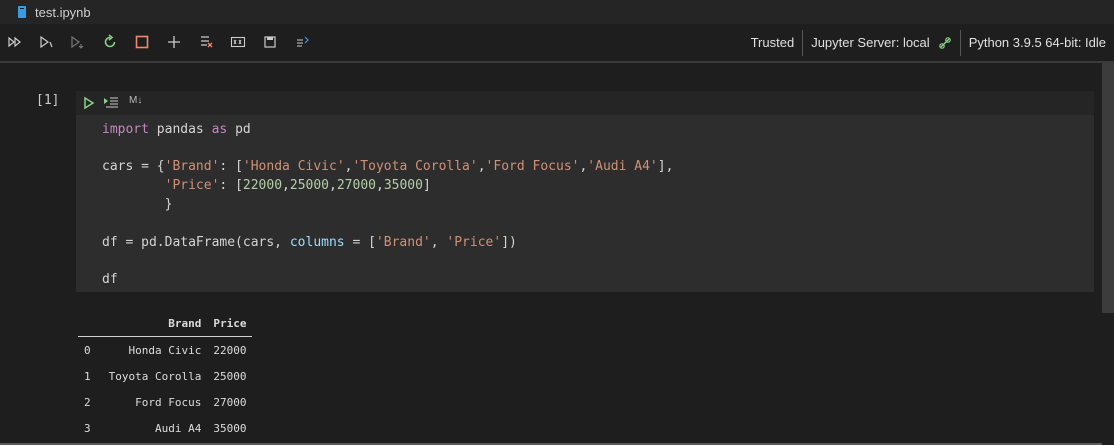  I want to click on table-cell: Toyota Corolla, so click(155, 376).